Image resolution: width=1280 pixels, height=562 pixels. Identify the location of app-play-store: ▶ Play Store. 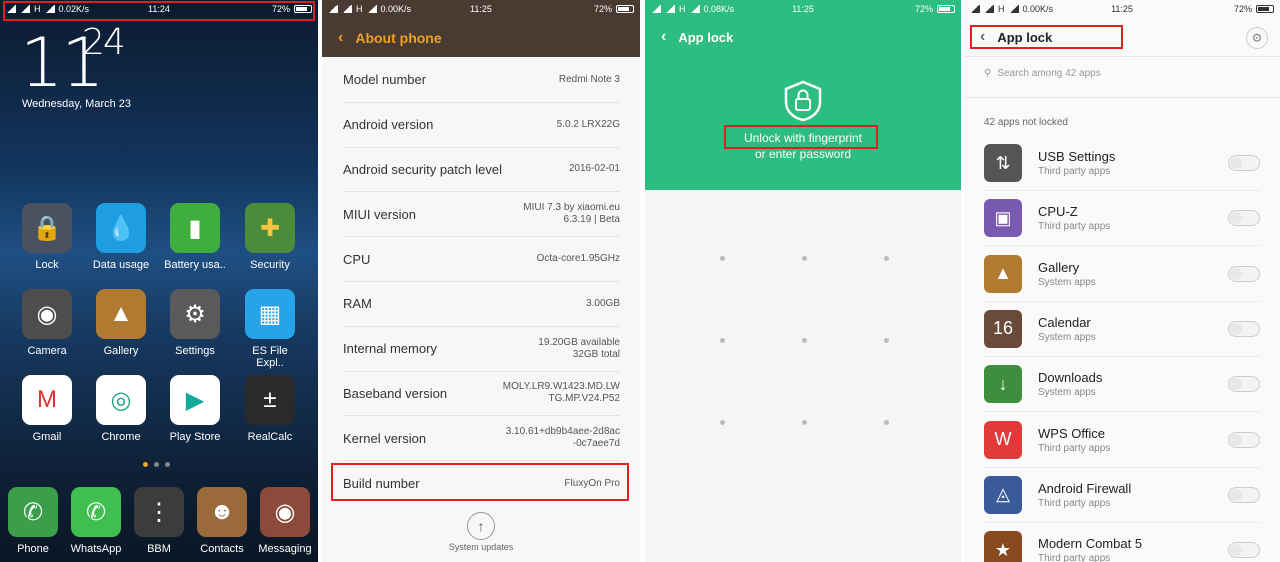
(195, 409).